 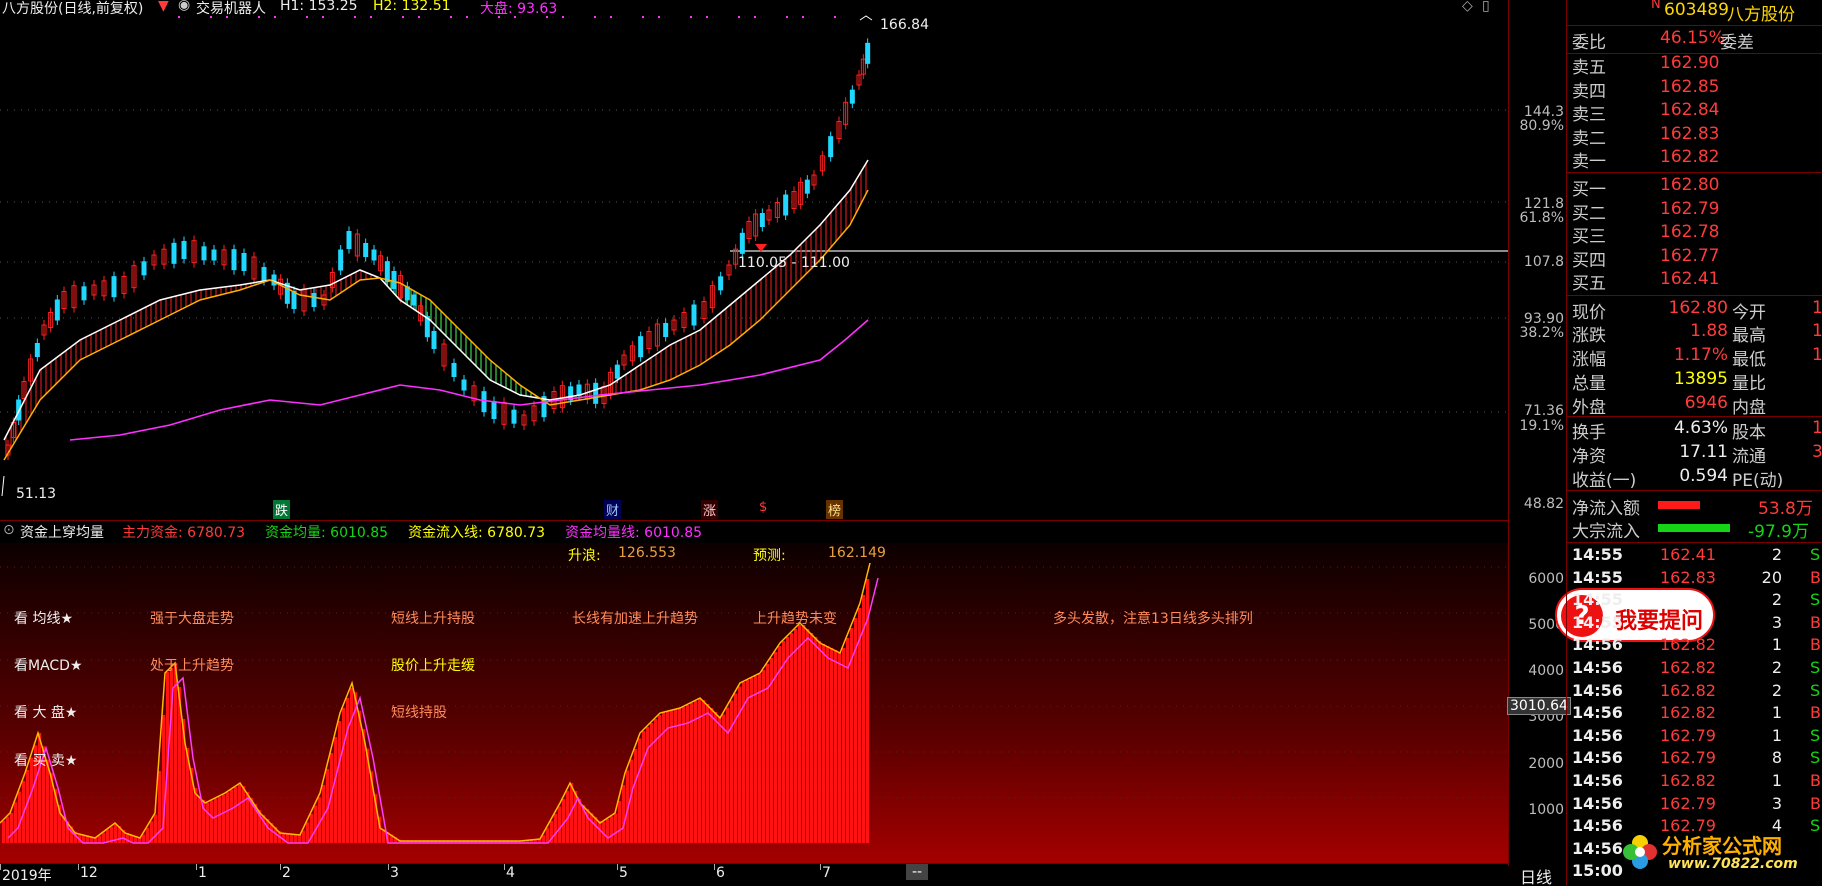 I want to click on buy-level: 买四 162.77, so click(x=1697, y=258).